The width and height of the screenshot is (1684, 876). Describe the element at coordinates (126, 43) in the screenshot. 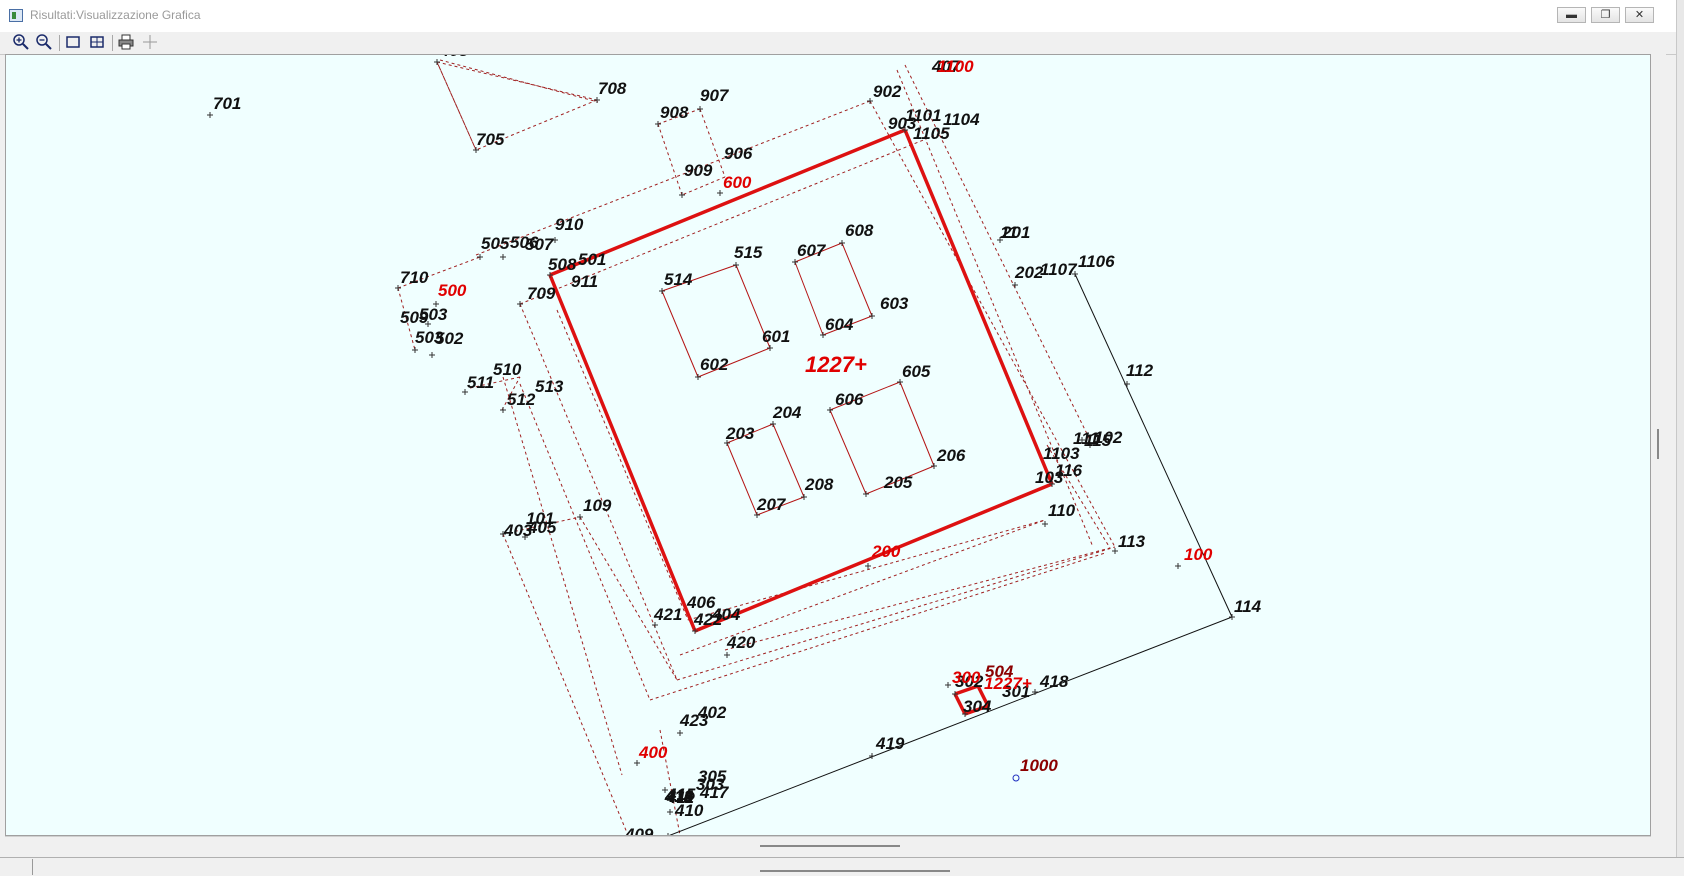

I see `print-icon` at that location.